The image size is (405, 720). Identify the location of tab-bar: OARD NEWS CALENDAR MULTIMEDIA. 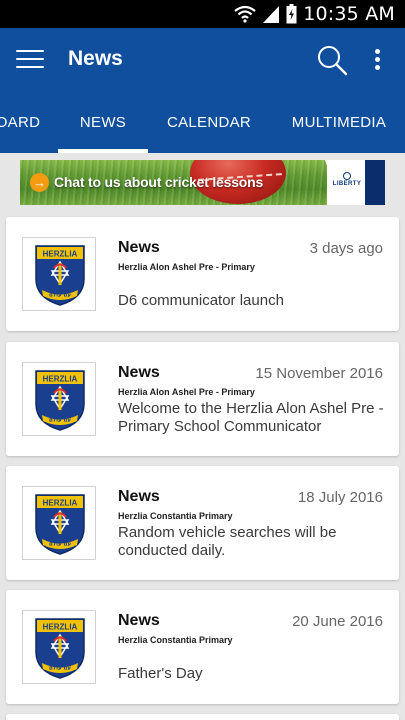
(202, 122).